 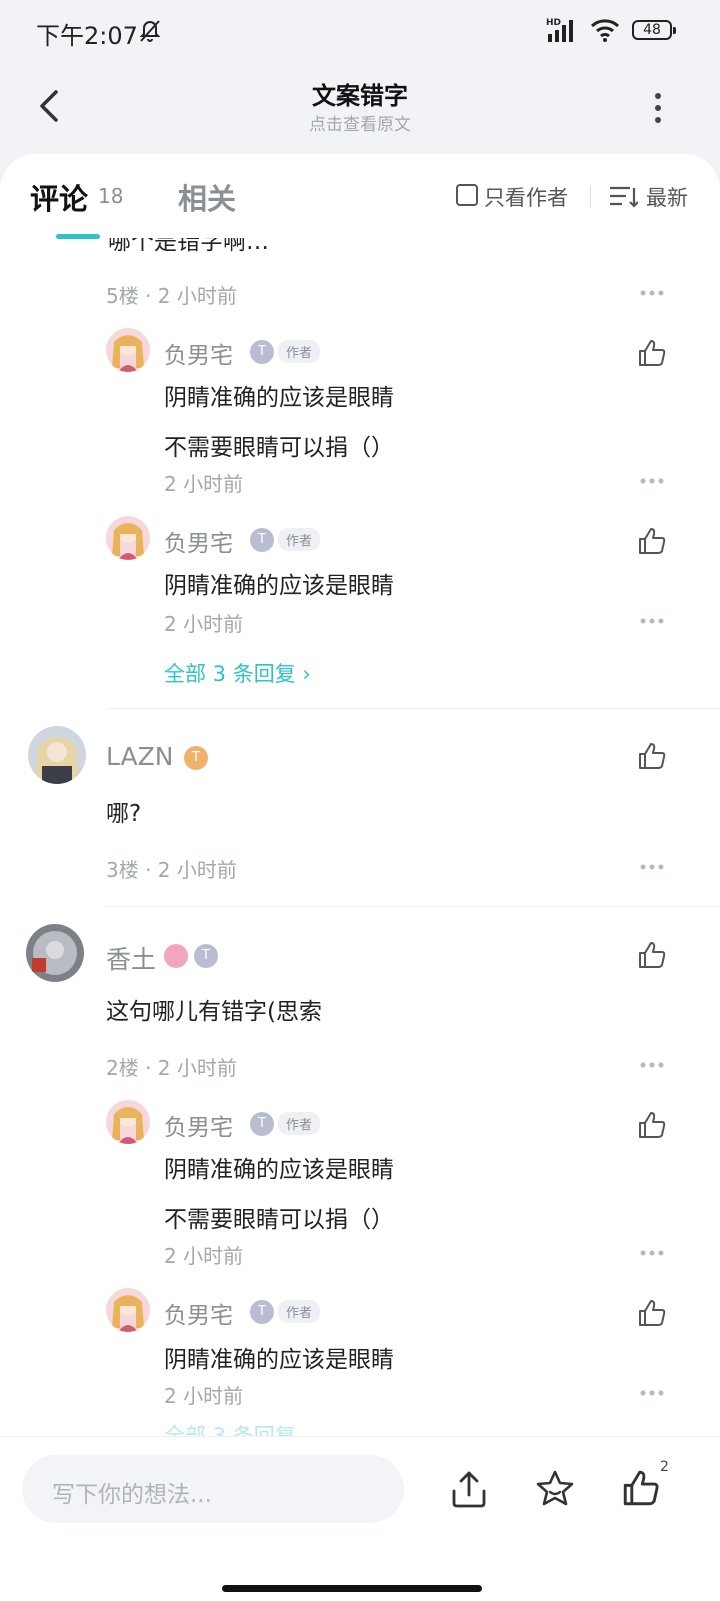 I want to click on tab-indicator, so click(x=78, y=236).